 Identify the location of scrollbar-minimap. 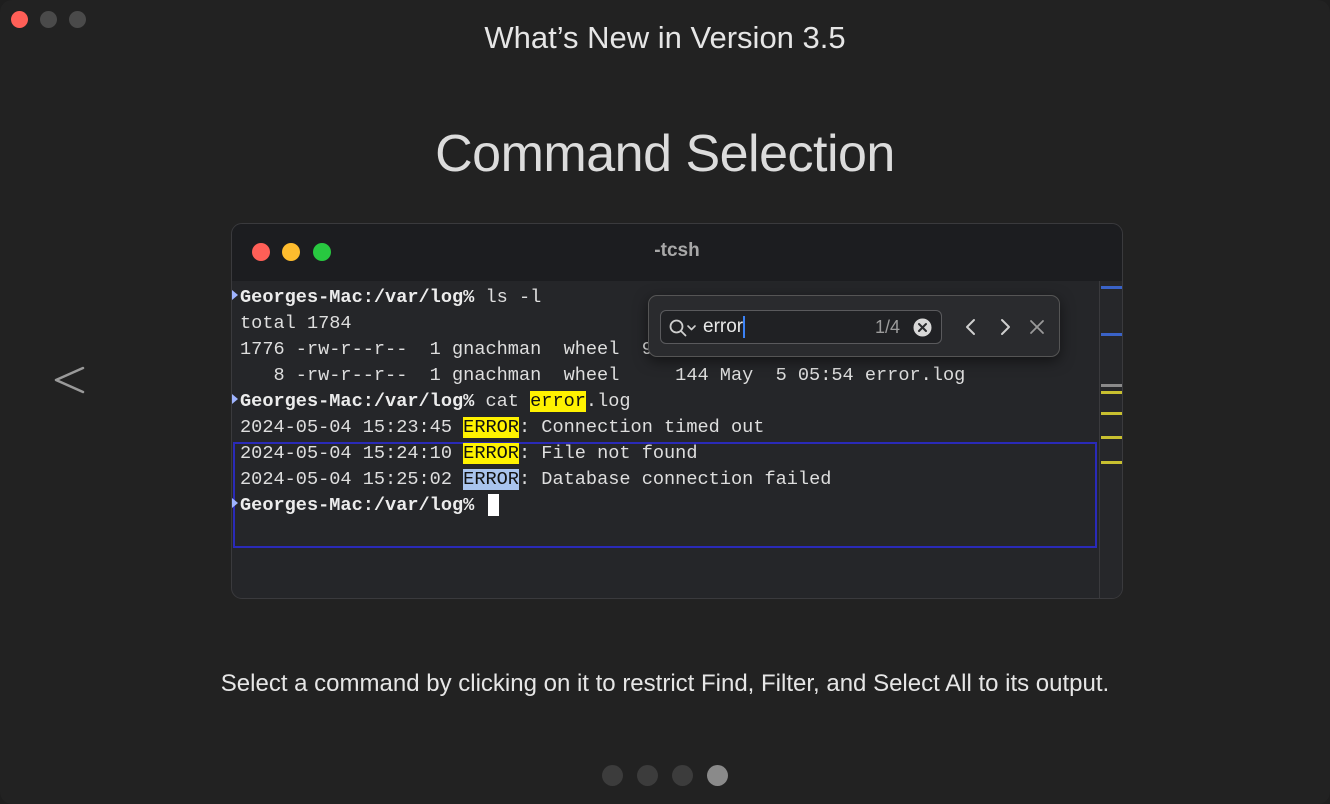
(1110, 439).